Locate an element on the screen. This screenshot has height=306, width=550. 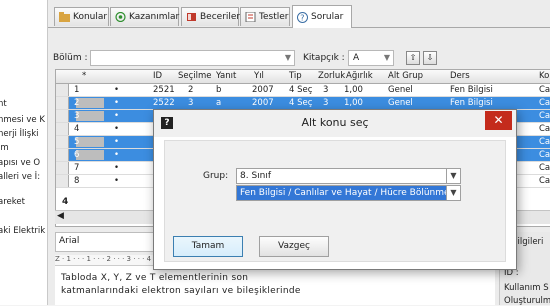
cell-id: 2522 is located at coordinates (164, 103).